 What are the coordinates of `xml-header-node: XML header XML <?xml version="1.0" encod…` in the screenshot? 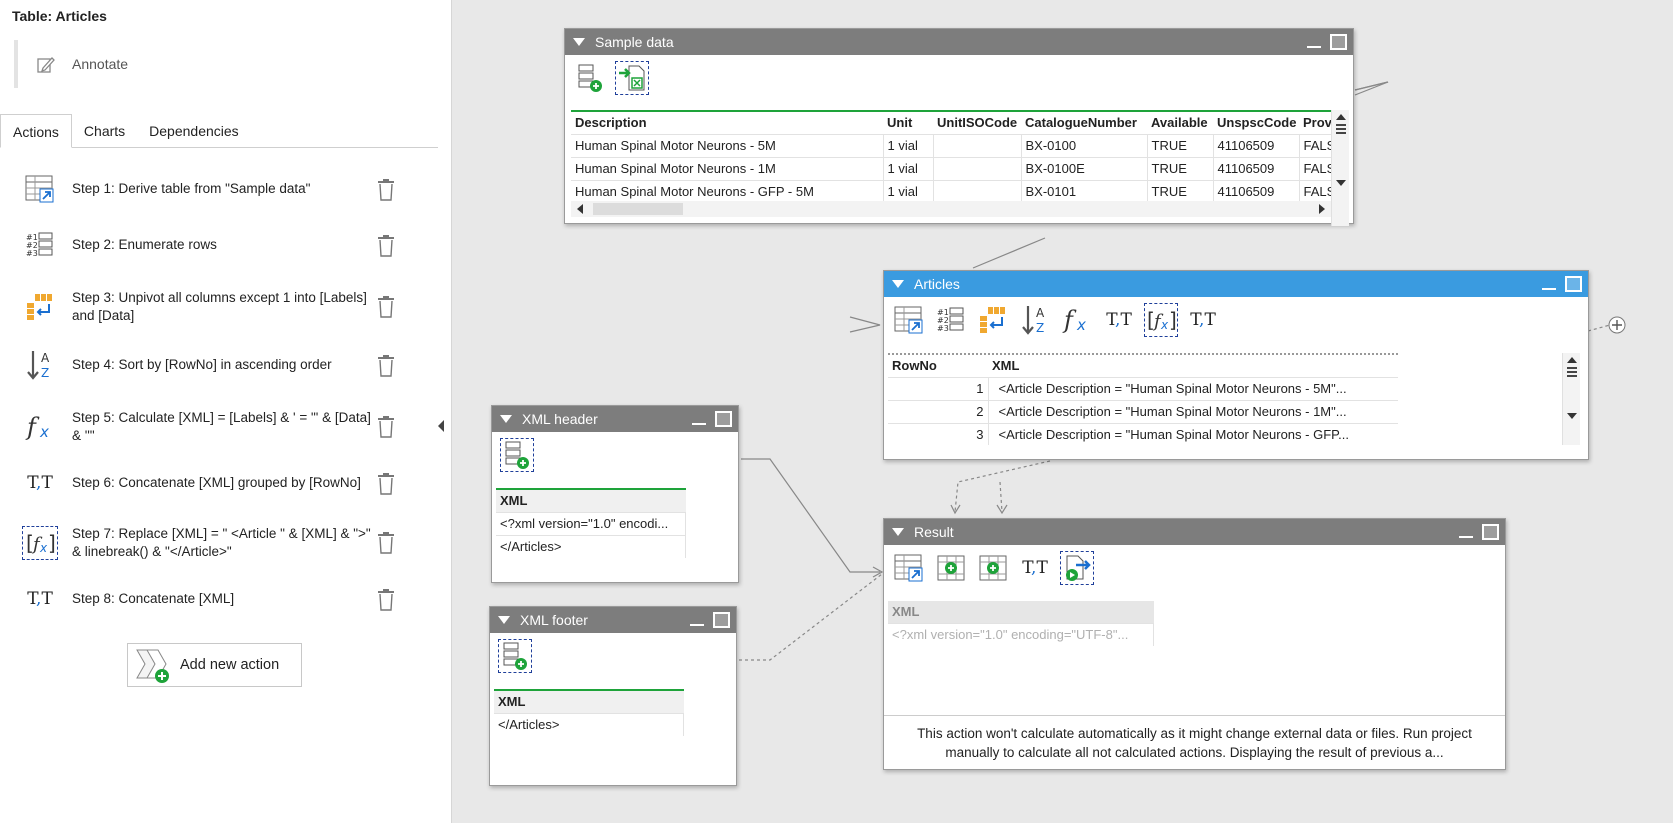 It's located at (615, 494).